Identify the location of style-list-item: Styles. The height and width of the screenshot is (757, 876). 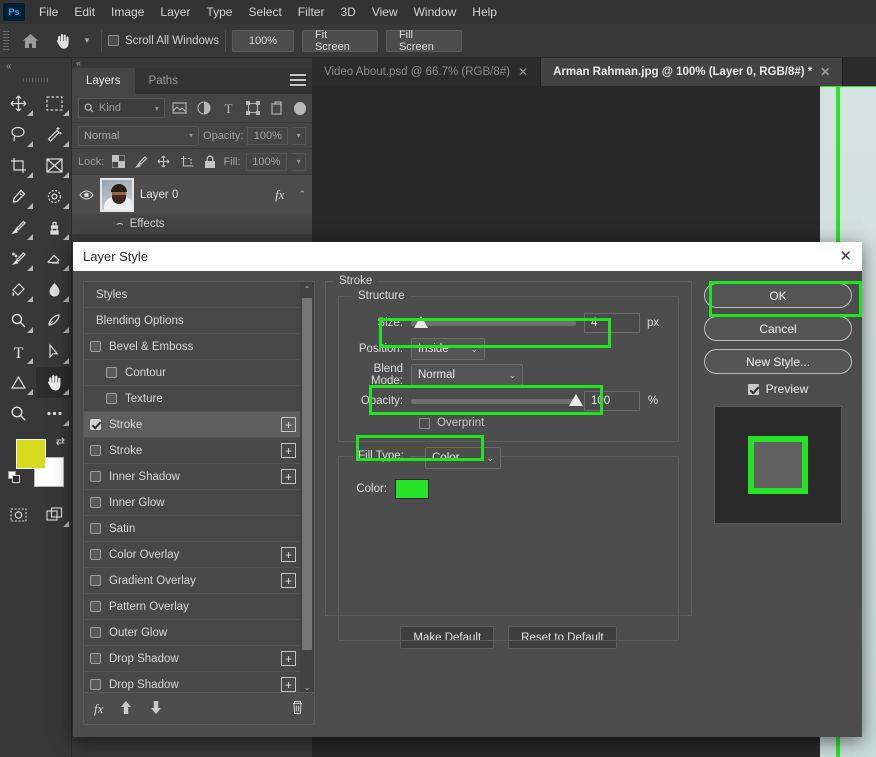
(193, 295).